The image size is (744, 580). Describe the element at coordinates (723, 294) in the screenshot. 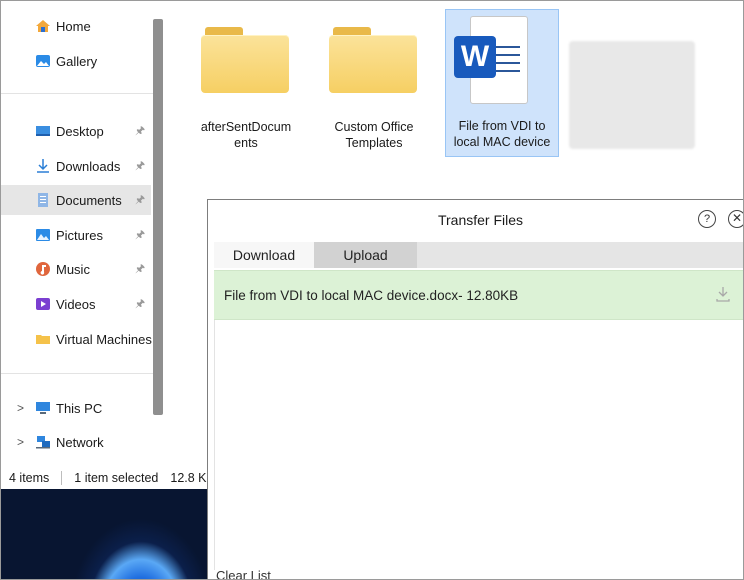

I see `download-icon` at that location.